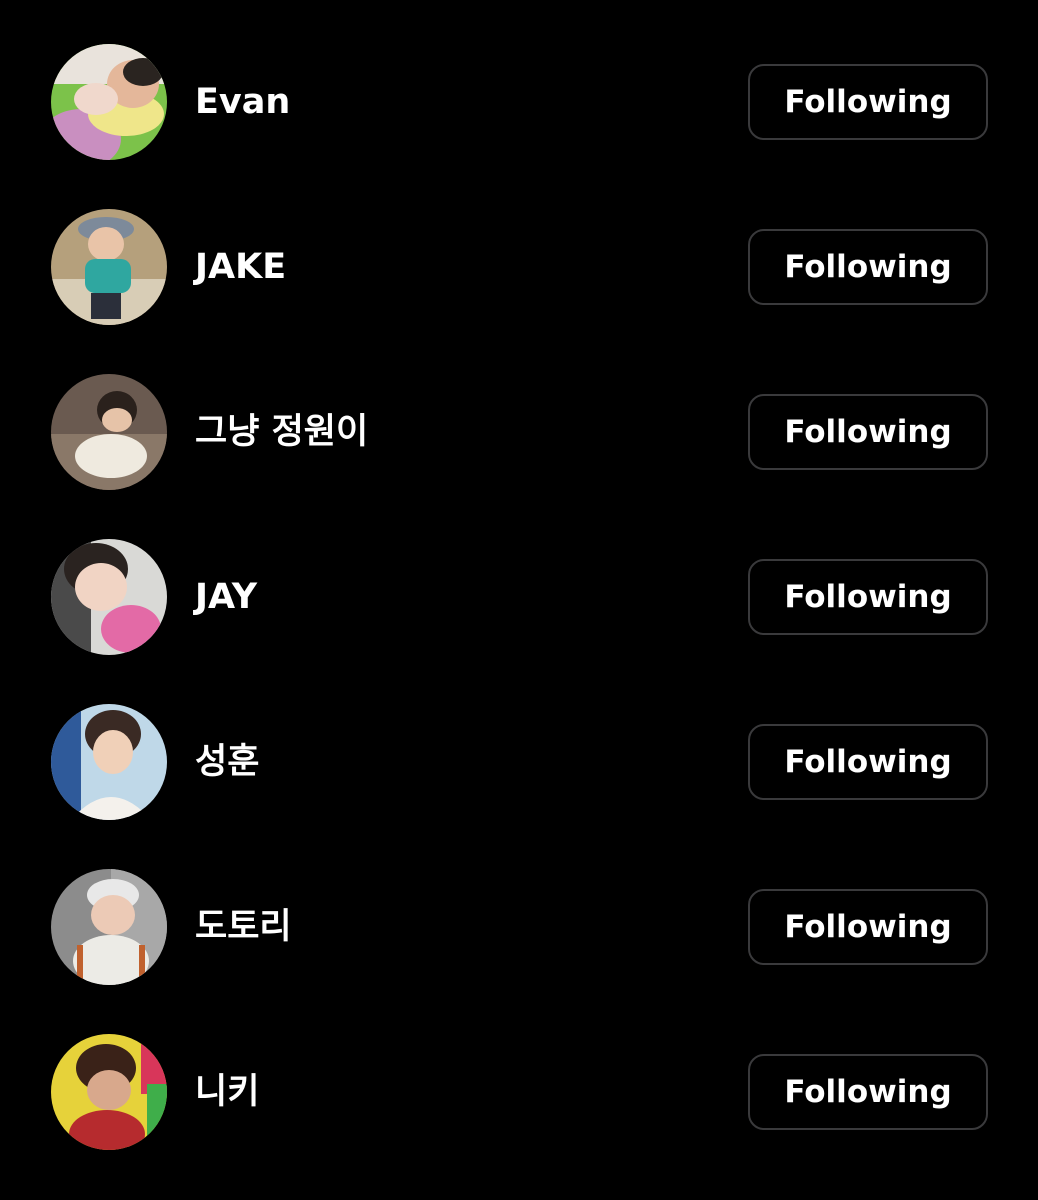  What do you see at coordinates (519, 1092) in the screenshot?
I see `list-item: 니키 Following` at bounding box center [519, 1092].